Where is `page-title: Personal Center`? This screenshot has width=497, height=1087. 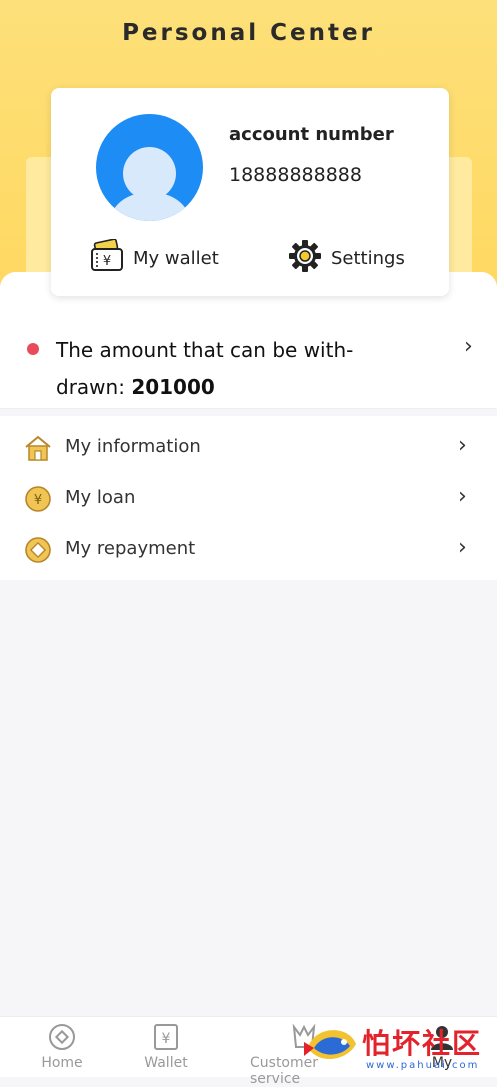
page-title: Personal Center is located at coordinates (248, 33).